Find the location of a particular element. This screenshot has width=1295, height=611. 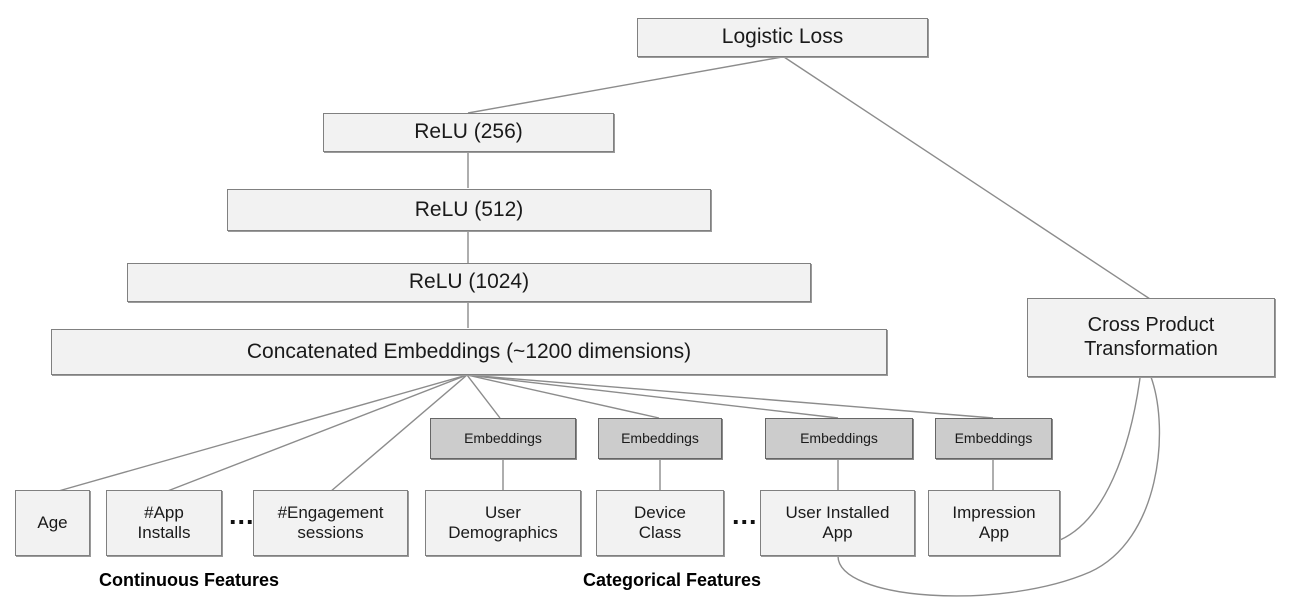

node-embeddings-user-installed-app: Embeddings is located at coordinates (839, 438).